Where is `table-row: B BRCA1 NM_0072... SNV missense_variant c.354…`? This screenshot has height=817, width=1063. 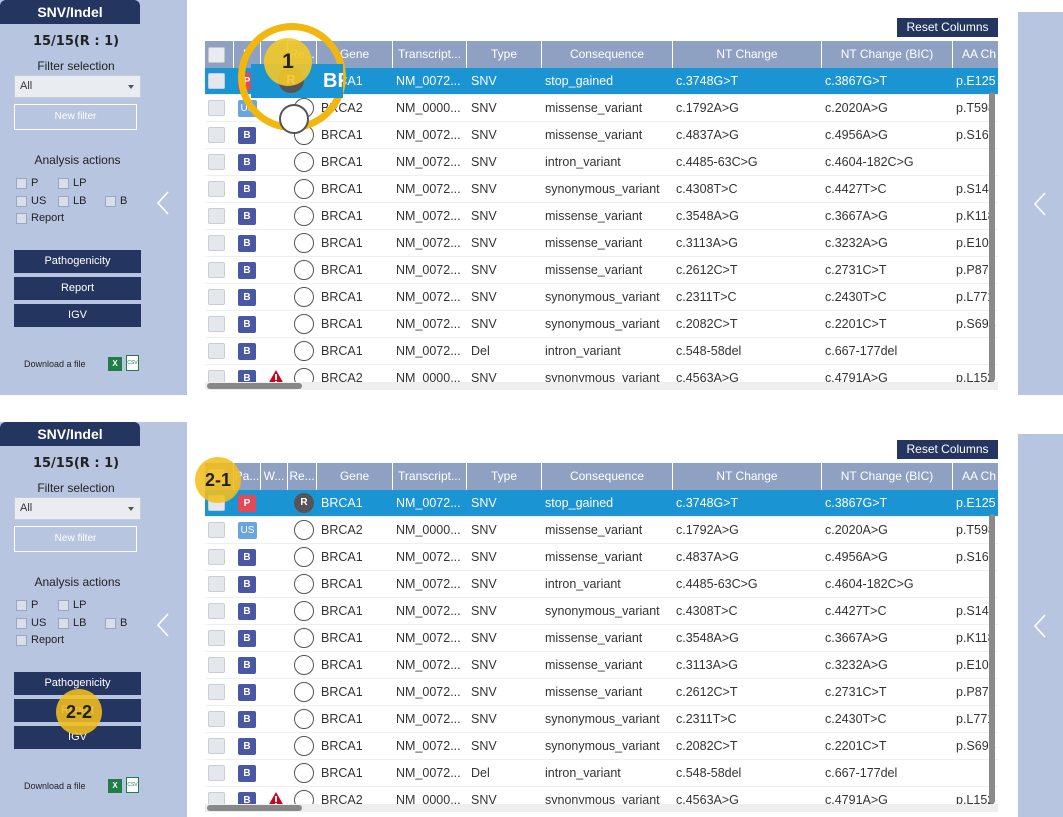
table-row: B BRCA1 NM_0072... SNV missense_variant c.354… is located at coordinates (601, 638).